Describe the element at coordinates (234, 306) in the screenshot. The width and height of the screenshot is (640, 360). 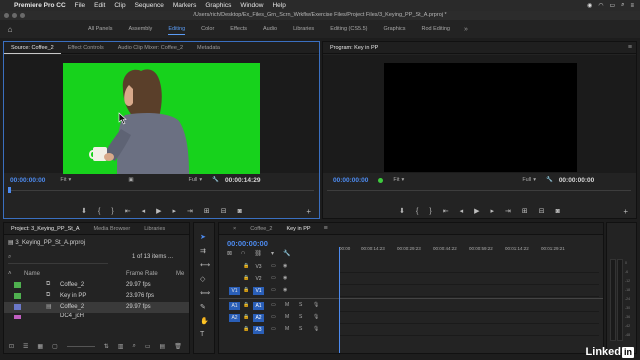
I see `source-patch-a1: A1` at that location.